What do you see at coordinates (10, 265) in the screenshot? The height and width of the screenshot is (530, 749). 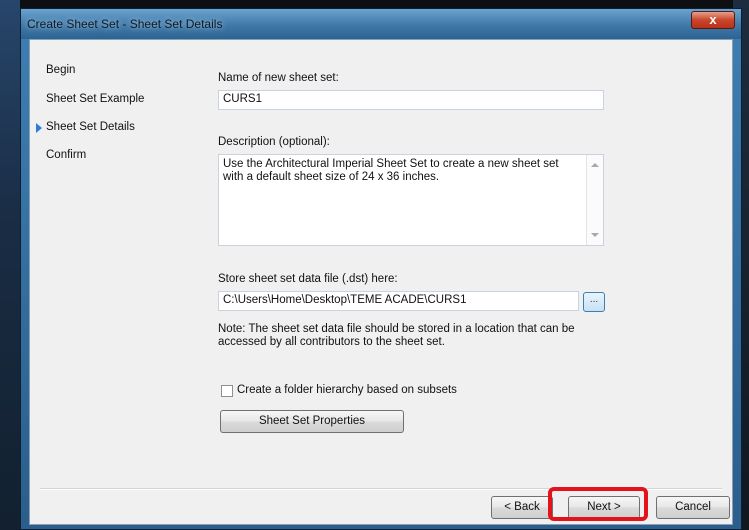 I see `desktop-background-left` at bounding box center [10, 265].